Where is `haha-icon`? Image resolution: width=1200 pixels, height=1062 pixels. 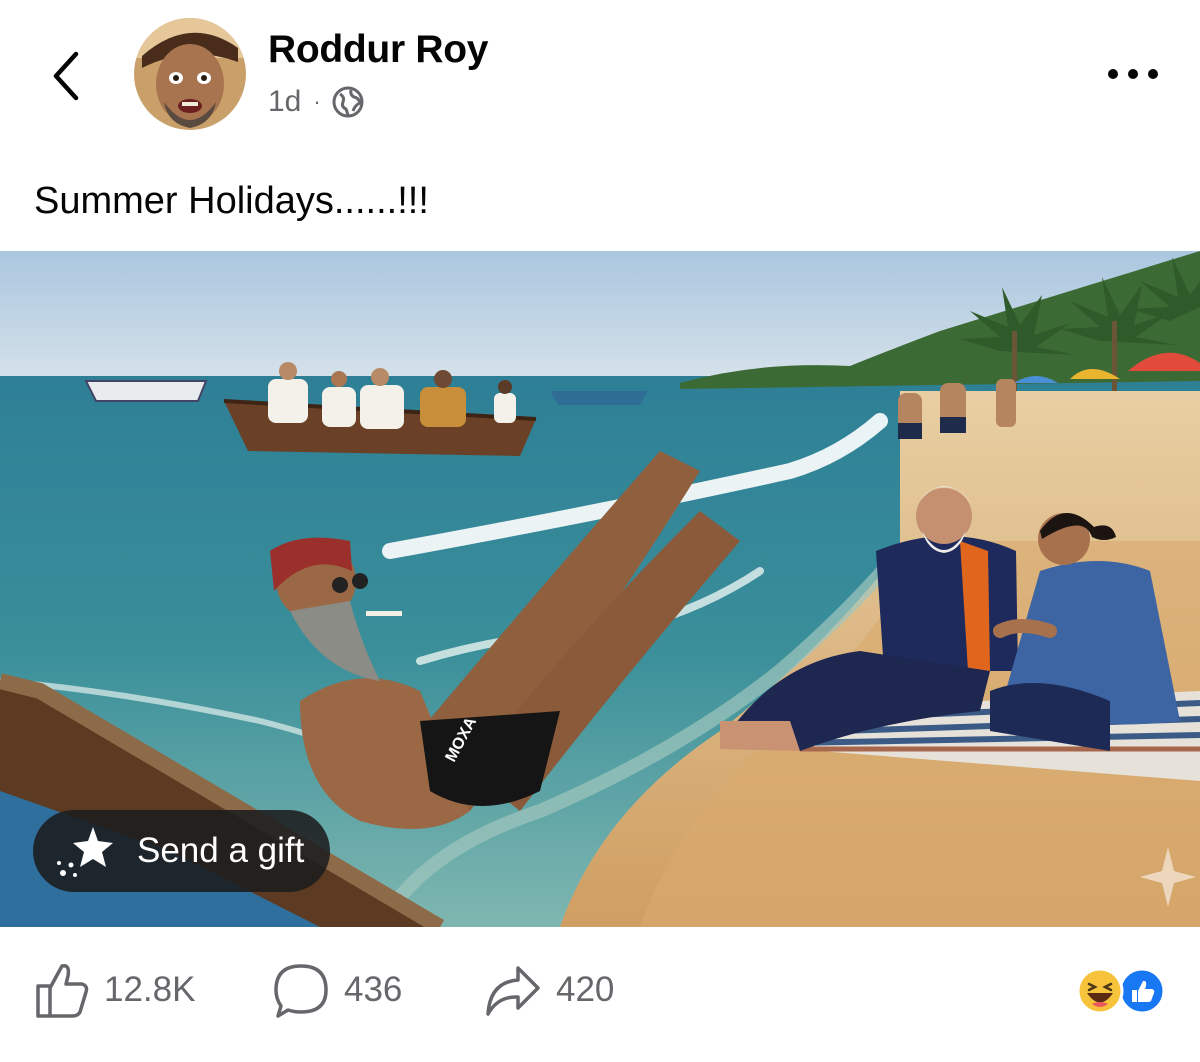
haha-icon is located at coordinates (1100, 991).